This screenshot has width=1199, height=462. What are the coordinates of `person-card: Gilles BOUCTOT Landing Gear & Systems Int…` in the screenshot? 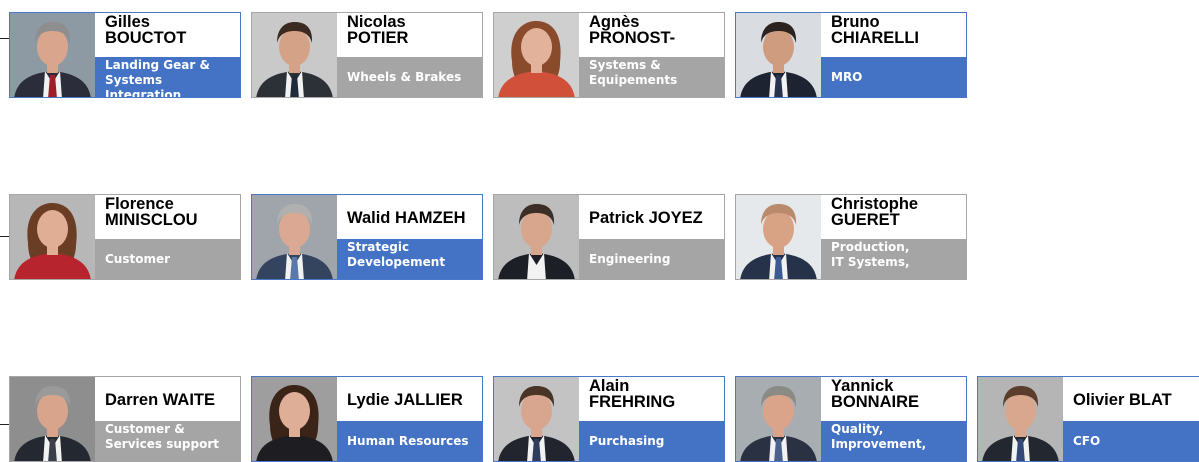 It's located at (125, 55).